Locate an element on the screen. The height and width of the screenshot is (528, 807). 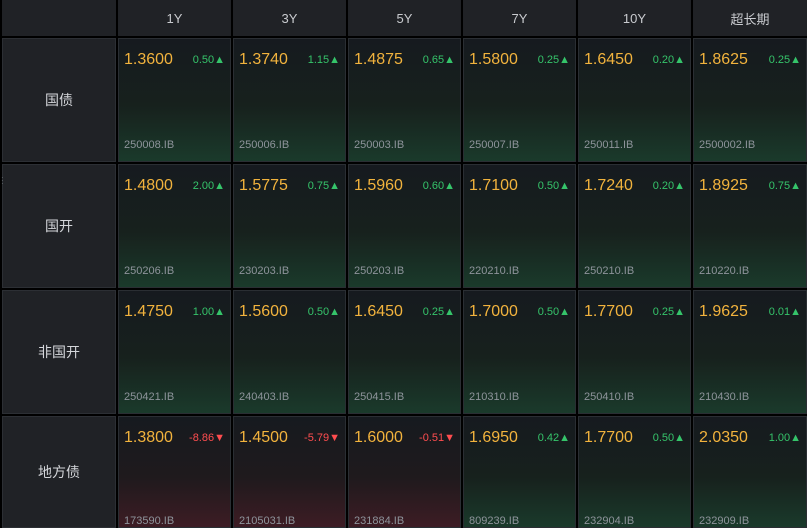
column-header-1y: 1Y is located at coordinates (174, 18).